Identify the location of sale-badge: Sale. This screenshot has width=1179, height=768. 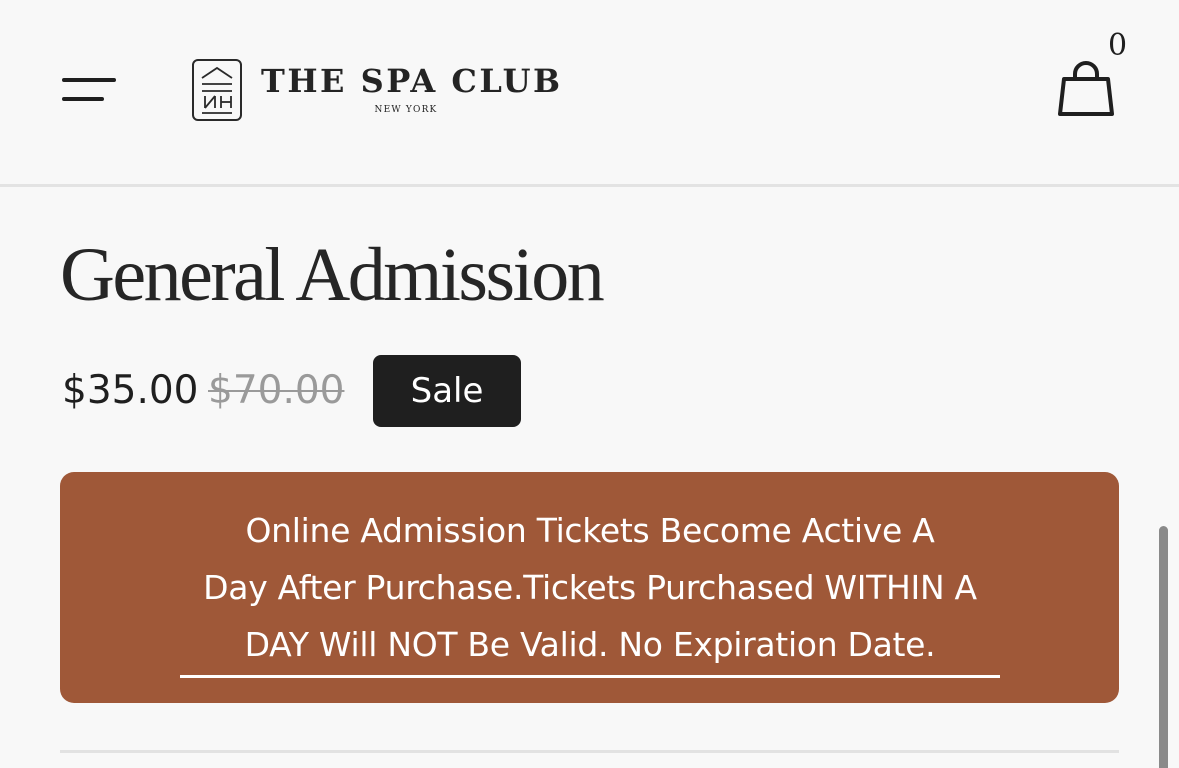
(447, 391).